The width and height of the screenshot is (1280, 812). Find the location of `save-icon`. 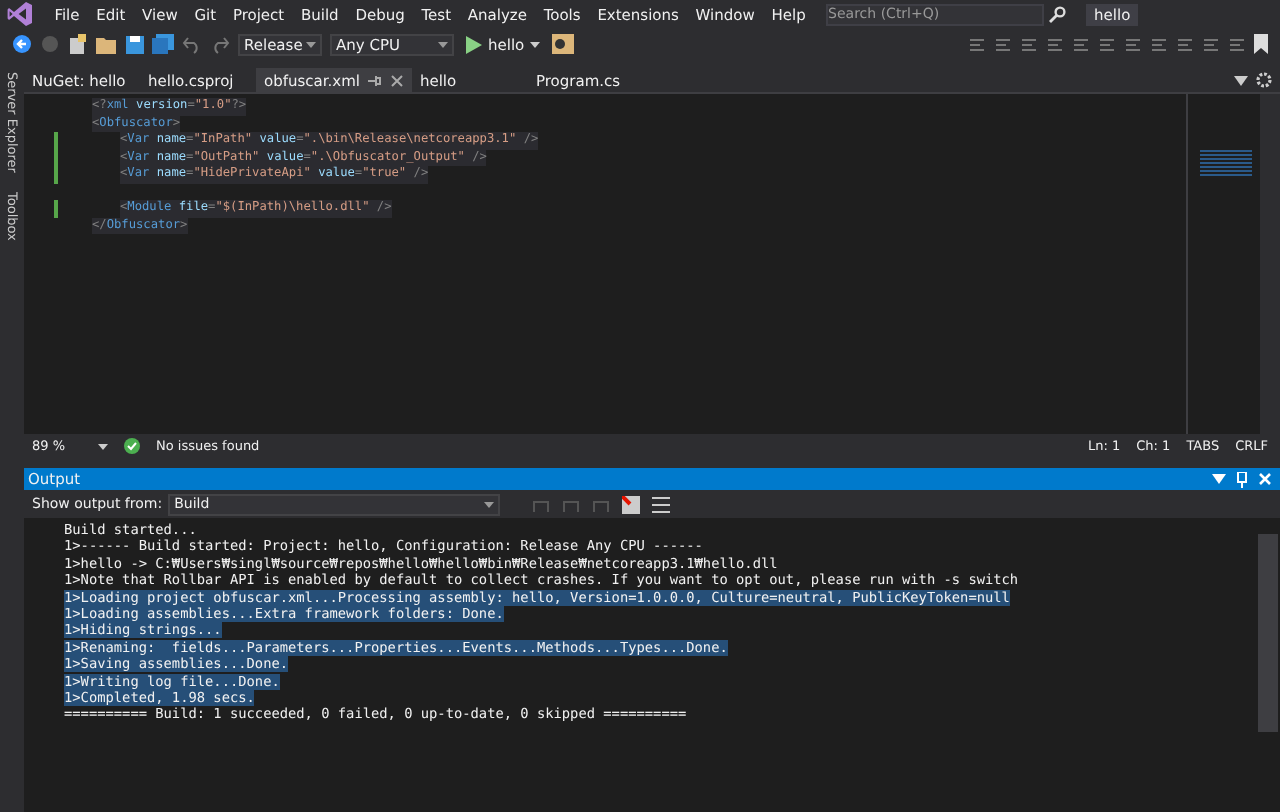

save-icon is located at coordinates (135, 44).